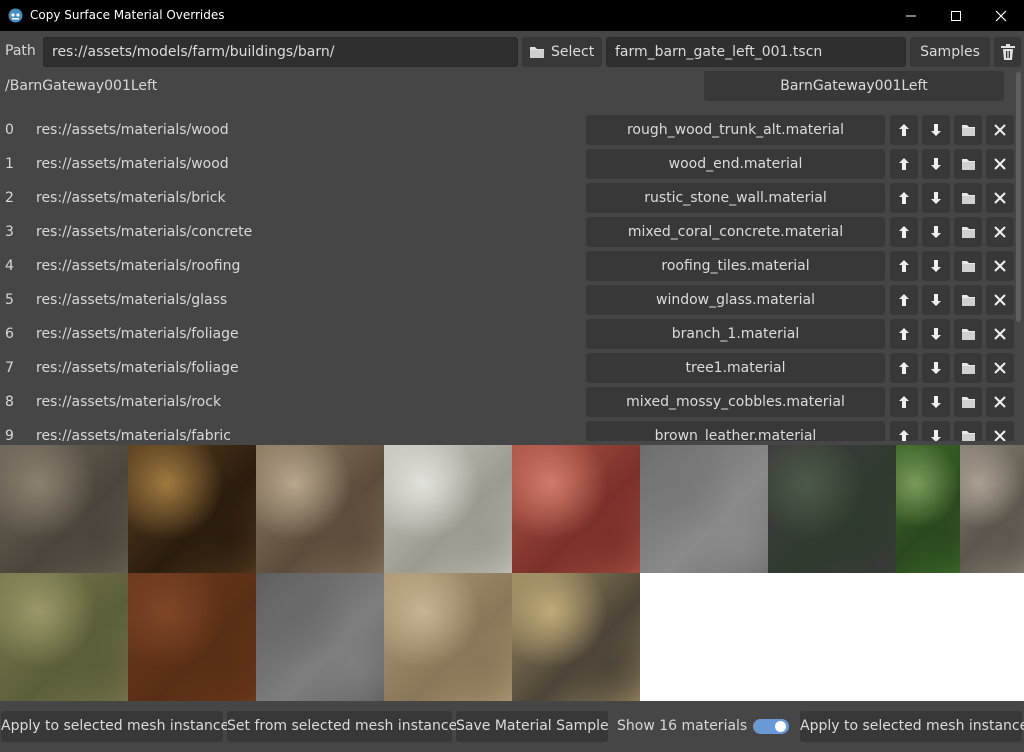  I want to click on material-button: branch_1.material, so click(735, 334).